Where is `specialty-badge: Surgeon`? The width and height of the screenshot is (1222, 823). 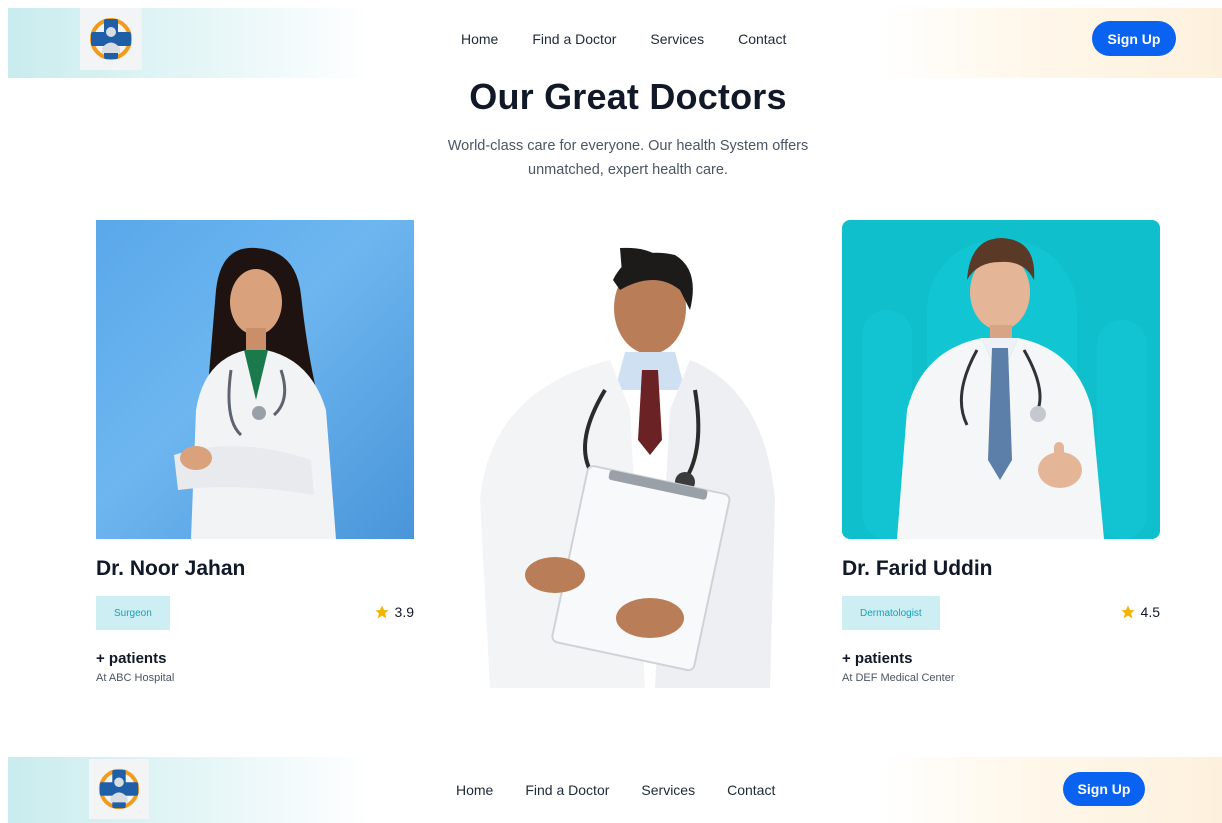 specialty-badge: Surgeon is located at coordinates (133, 613).